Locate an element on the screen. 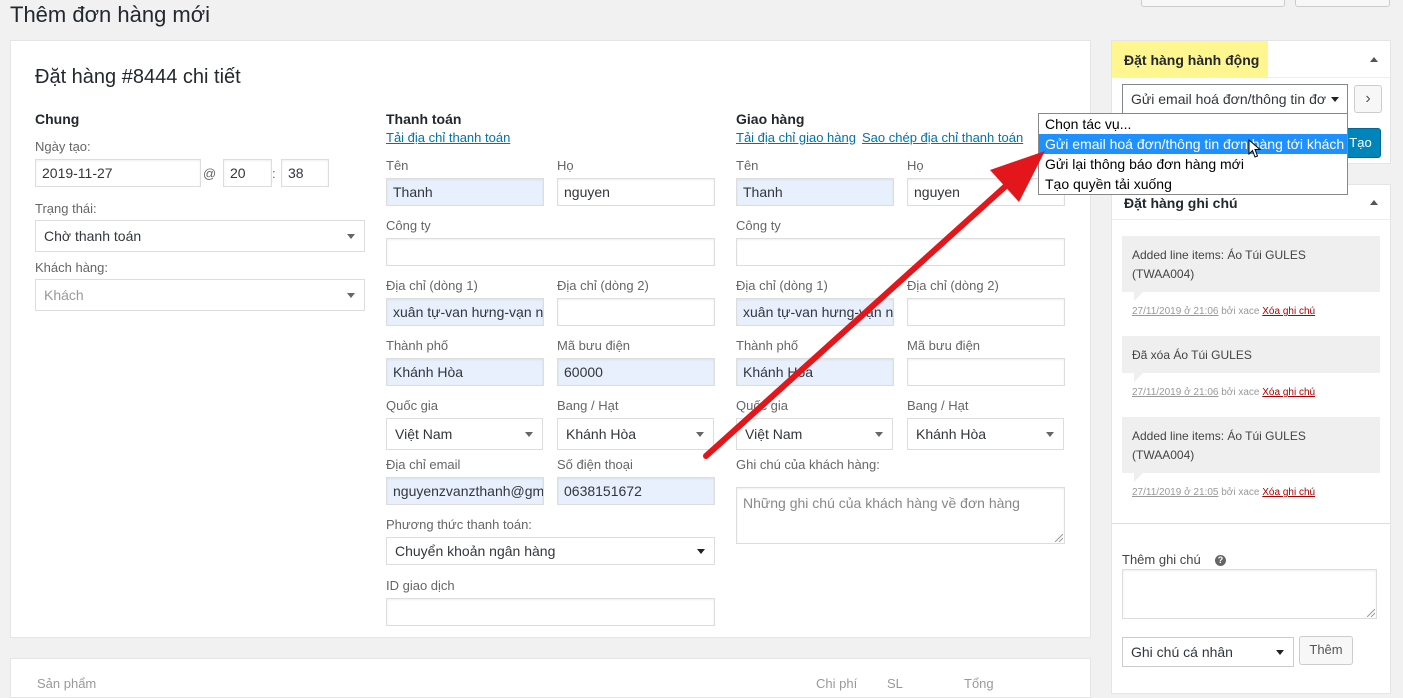 This screenshot has height=698, width=1403. billing-state-select: Khánh Hòa is located at coordinates (635, 434).